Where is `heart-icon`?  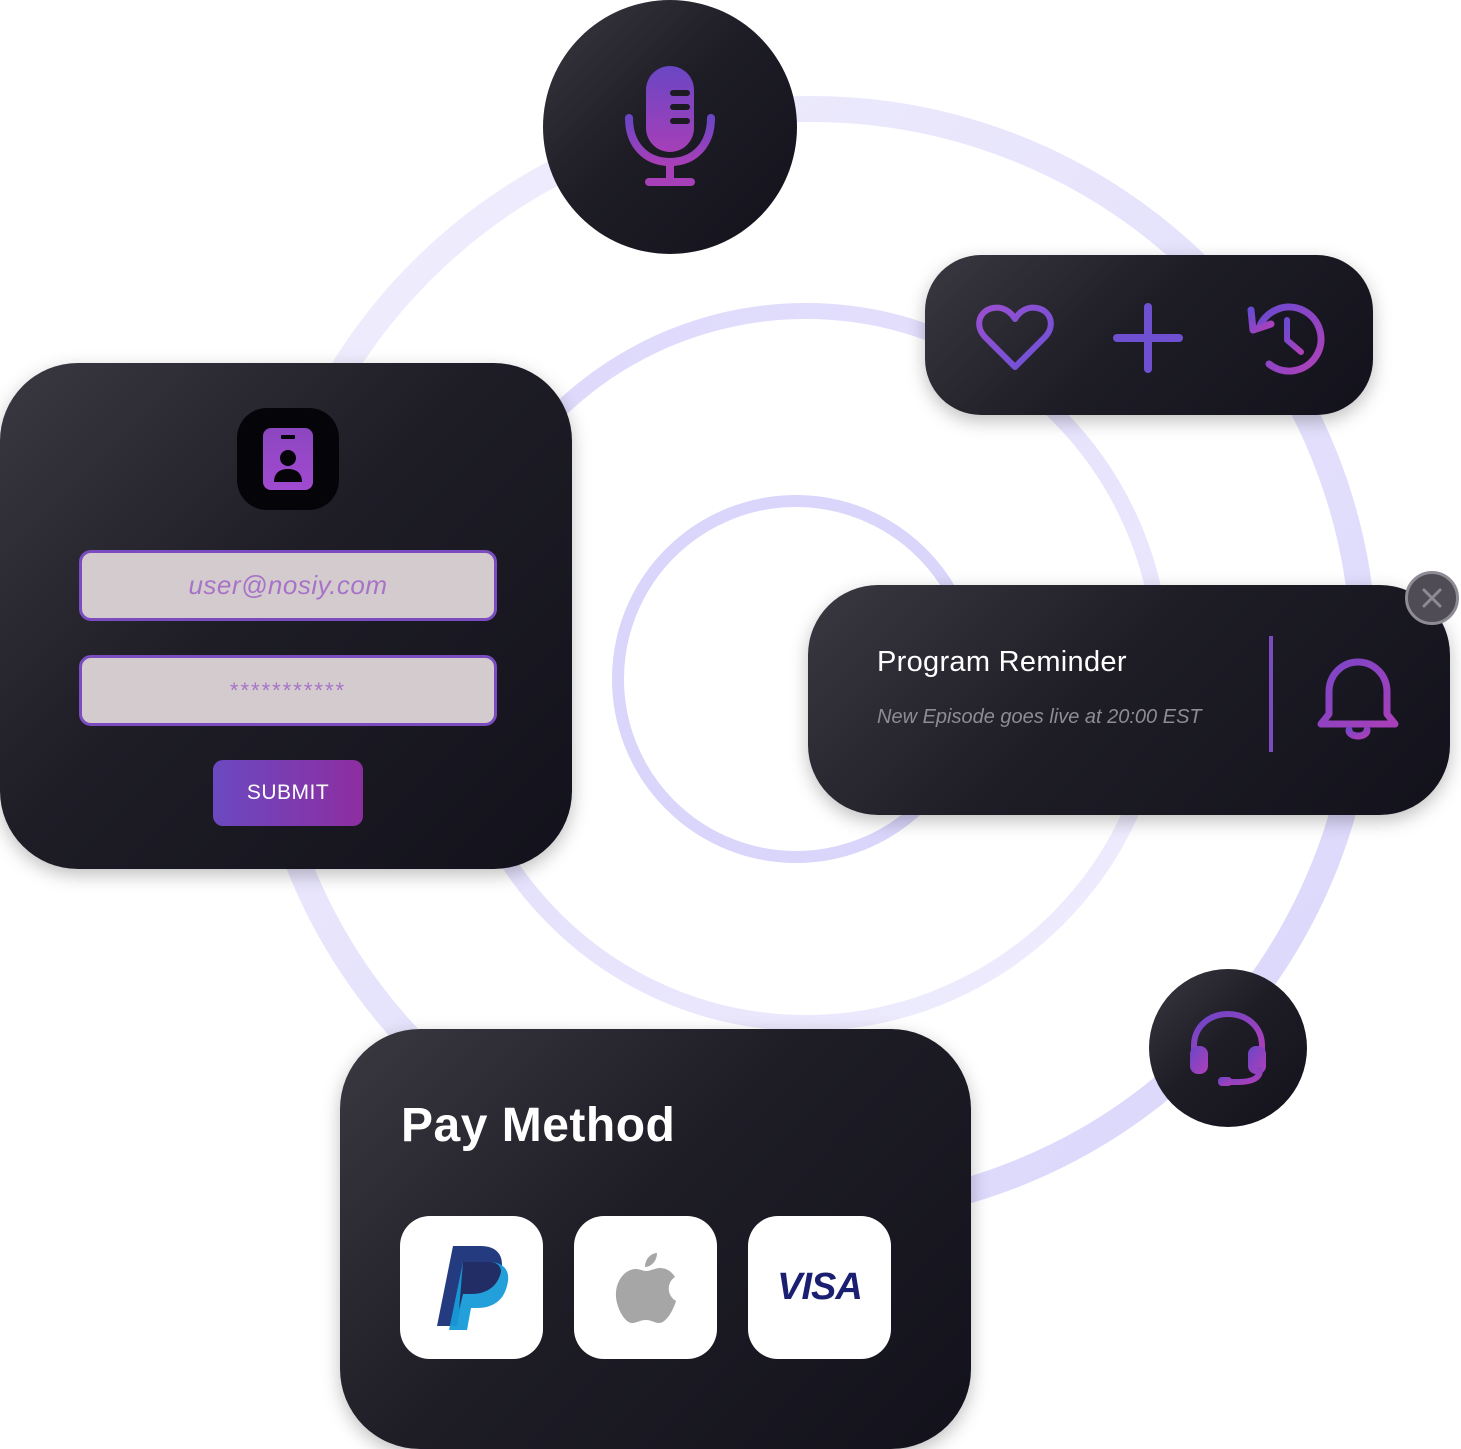
heart-icon is located at coordinates (1015, 337).